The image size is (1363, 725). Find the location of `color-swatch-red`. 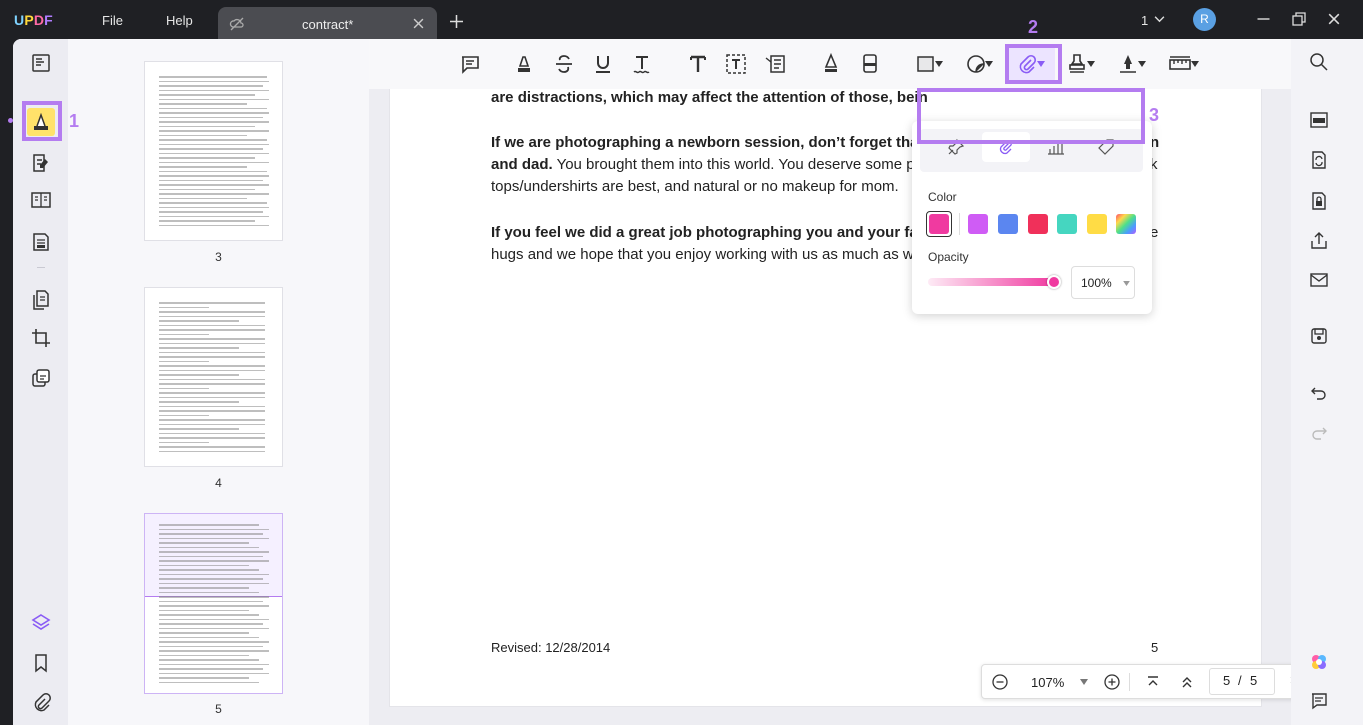

color-swatch-red is located at coordinates (1038, 224).